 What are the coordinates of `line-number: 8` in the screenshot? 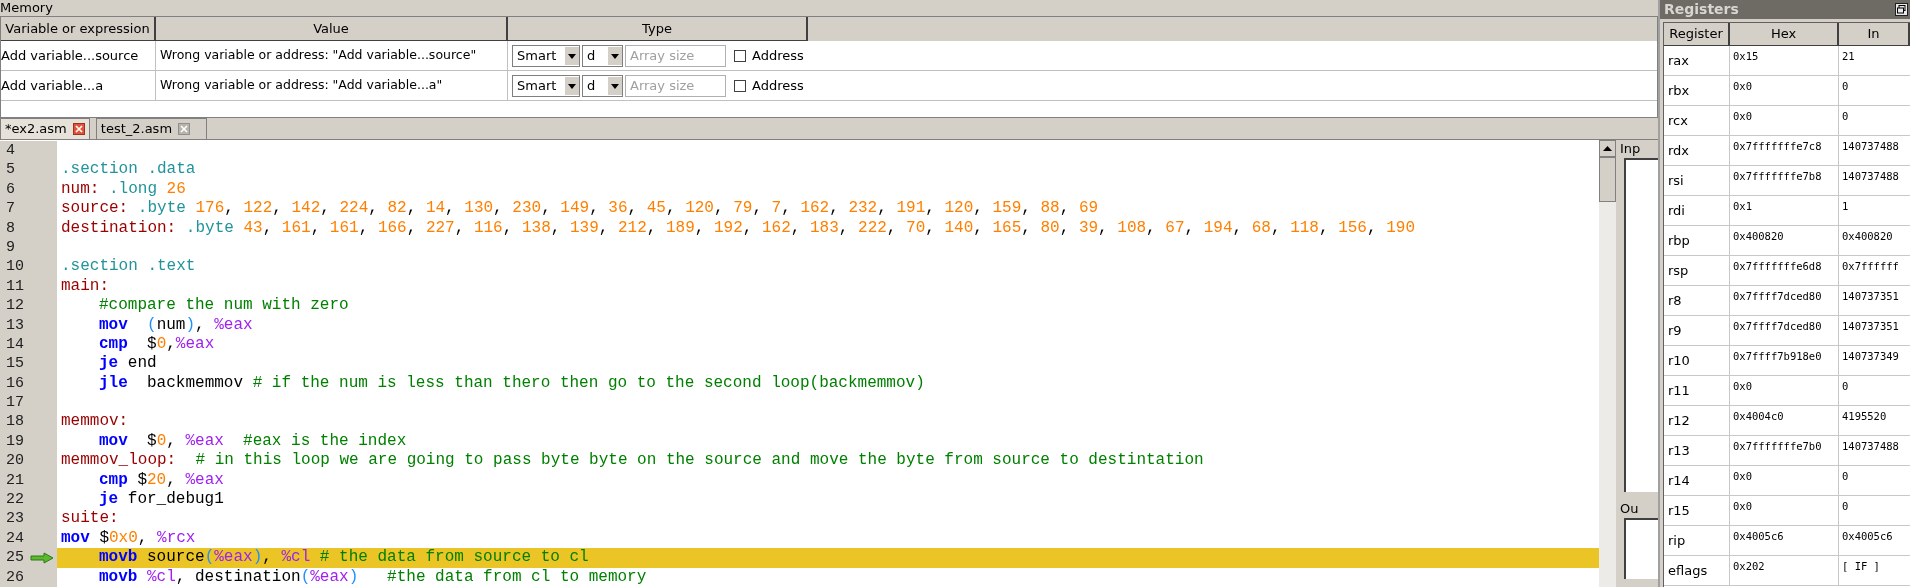 It's located at (10, 228).